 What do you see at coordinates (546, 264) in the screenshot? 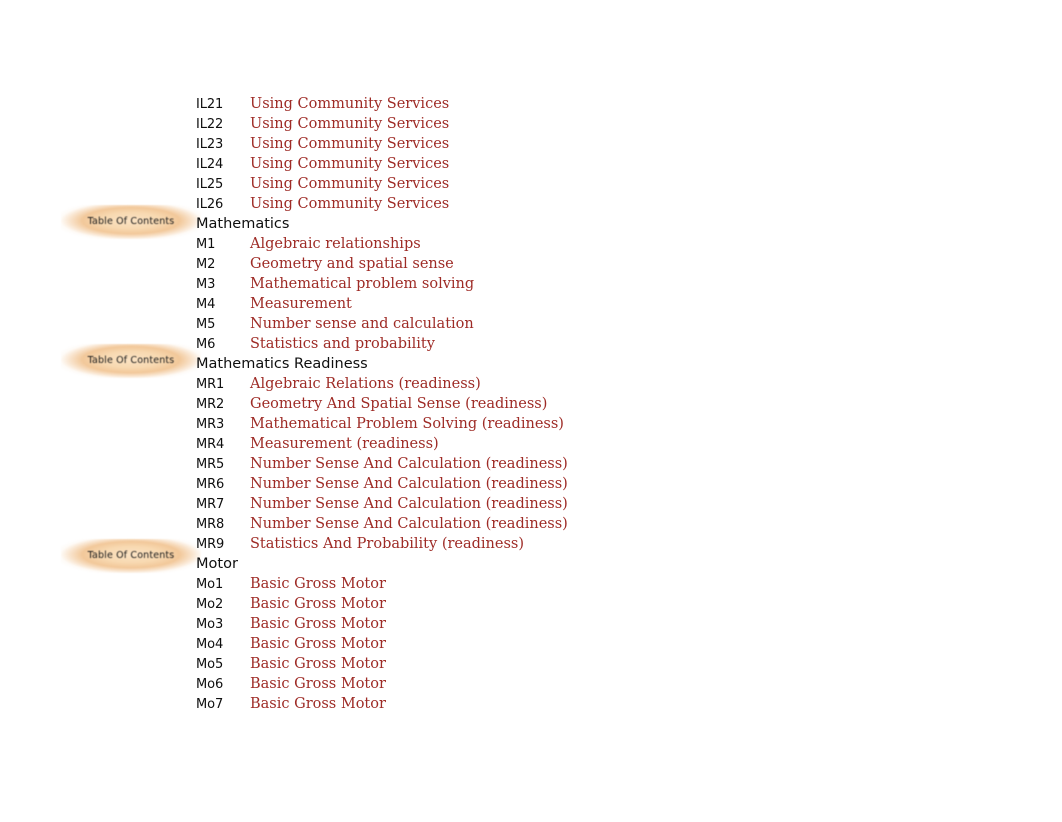
I see `outline-entry: M2 Geometry and spatial sense` at bounding box center [546, 264].